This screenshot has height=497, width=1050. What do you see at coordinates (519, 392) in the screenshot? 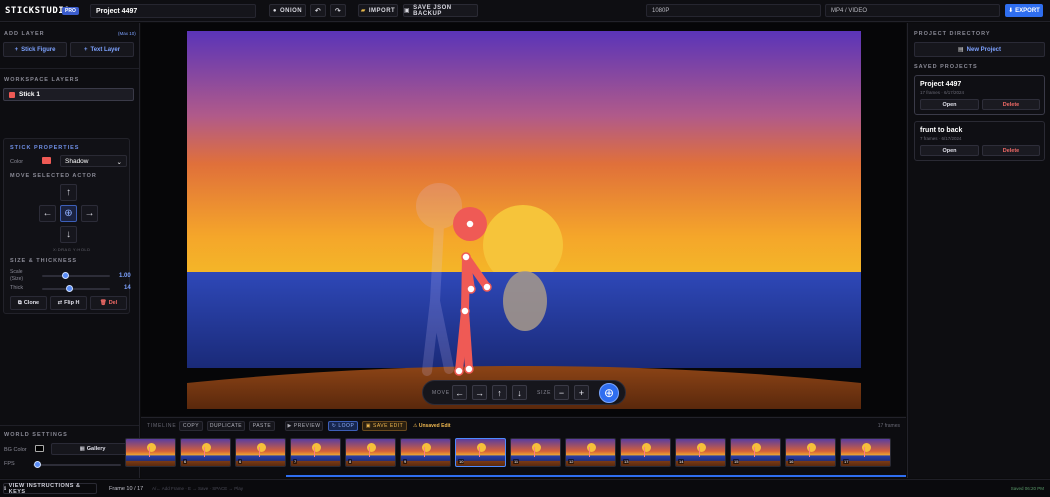
I see `stage-move-down-button: ↓` at bounding box center [519, 392].